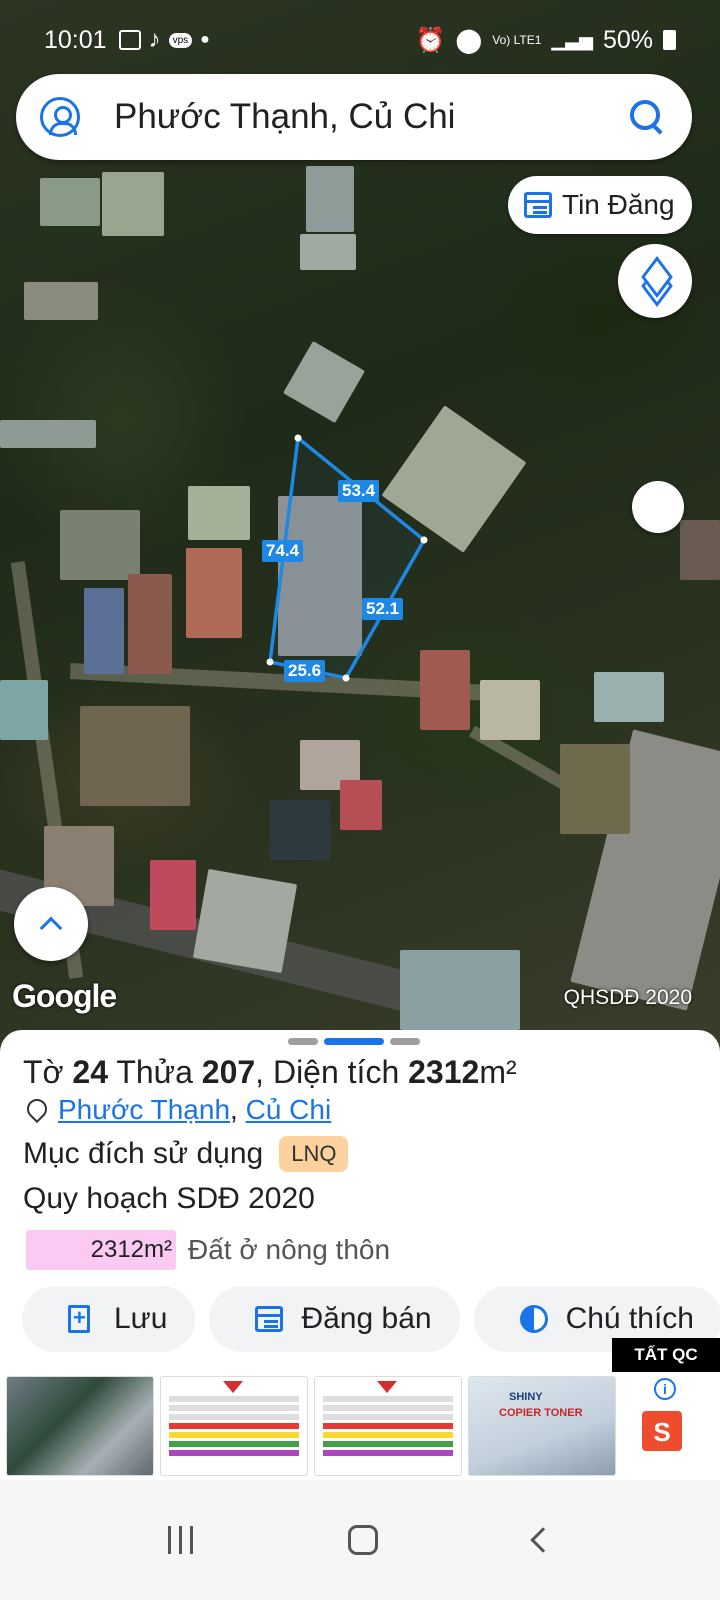  Describe the element at coordinates (51, 928) in the screenshot. I see `chevron-up-icon` at that location.